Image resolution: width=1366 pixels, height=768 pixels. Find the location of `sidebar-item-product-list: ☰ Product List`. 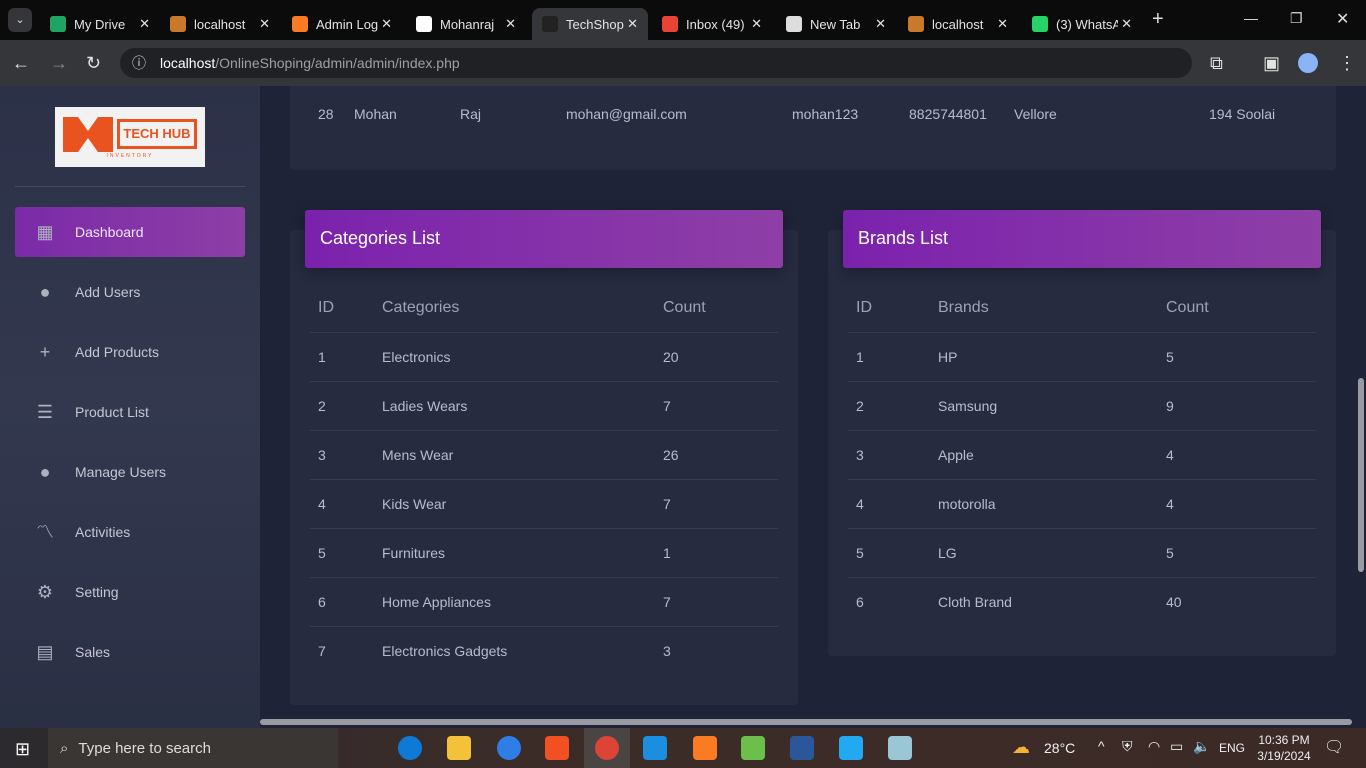

sidebar-item-product-list: ☰ Product List is located at coordinates (130, 412).